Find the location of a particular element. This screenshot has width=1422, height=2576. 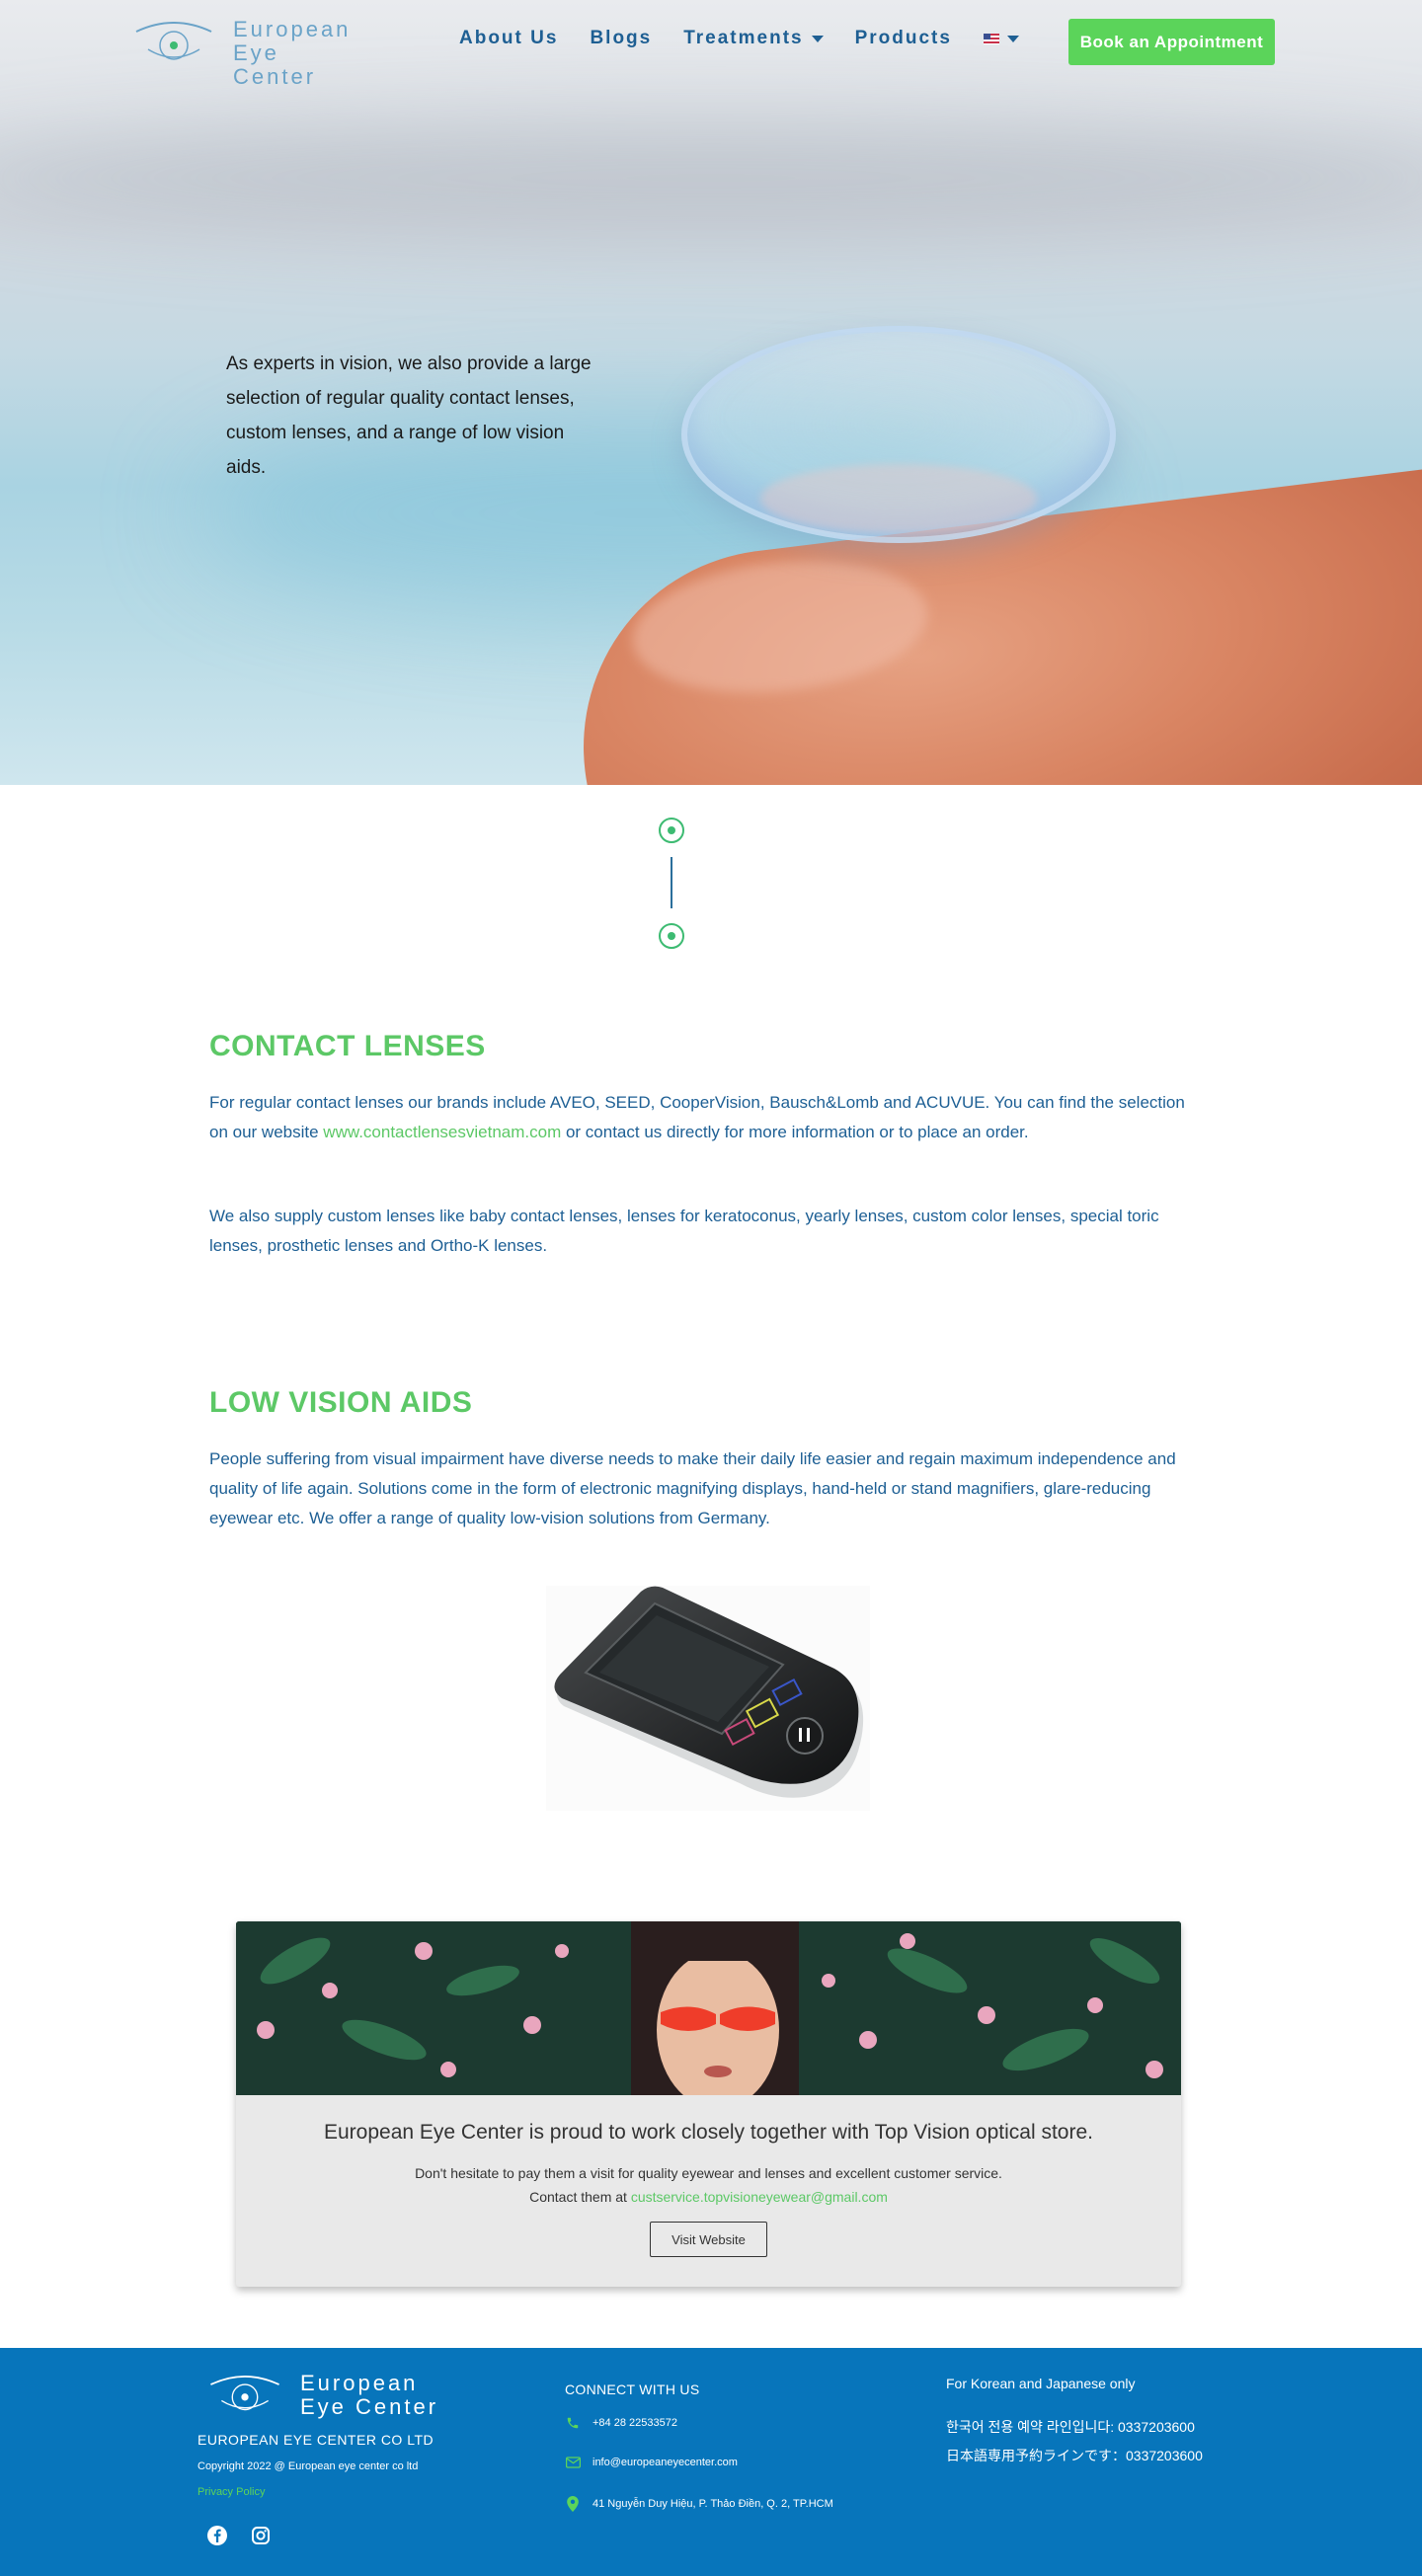

divider-line is located at coordinates (671, 882).